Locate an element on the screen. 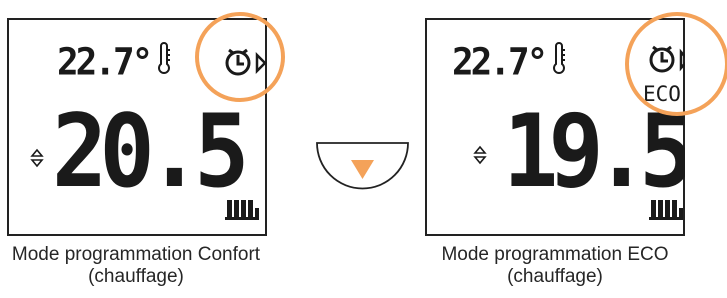  caption-line1: Mode programmation ECO is located at coordinates (555, 254).